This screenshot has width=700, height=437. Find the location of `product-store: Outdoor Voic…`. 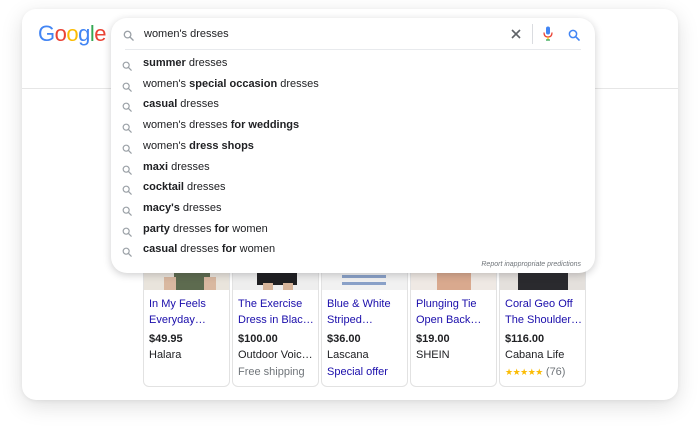

product-store: Outdoor Voic… is located at coordinates (275, 355).